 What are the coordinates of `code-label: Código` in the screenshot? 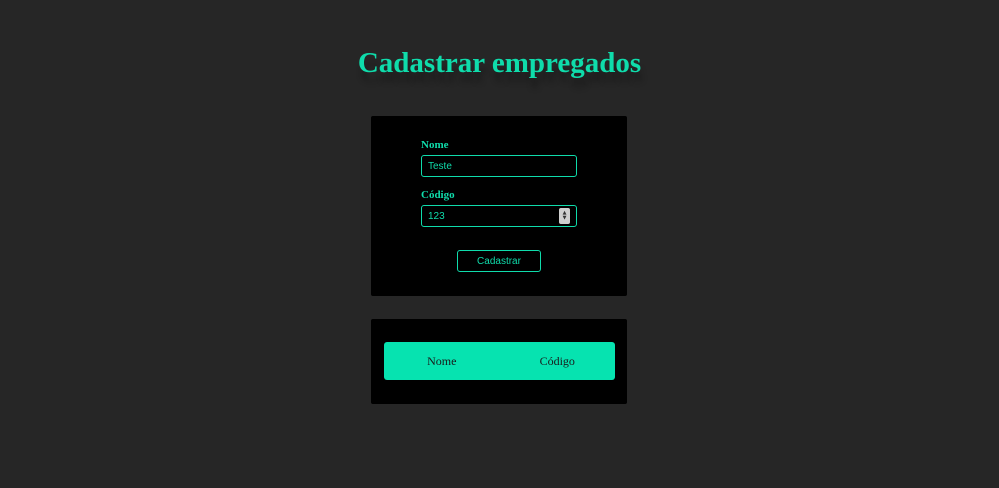 It's located at (438, 195).